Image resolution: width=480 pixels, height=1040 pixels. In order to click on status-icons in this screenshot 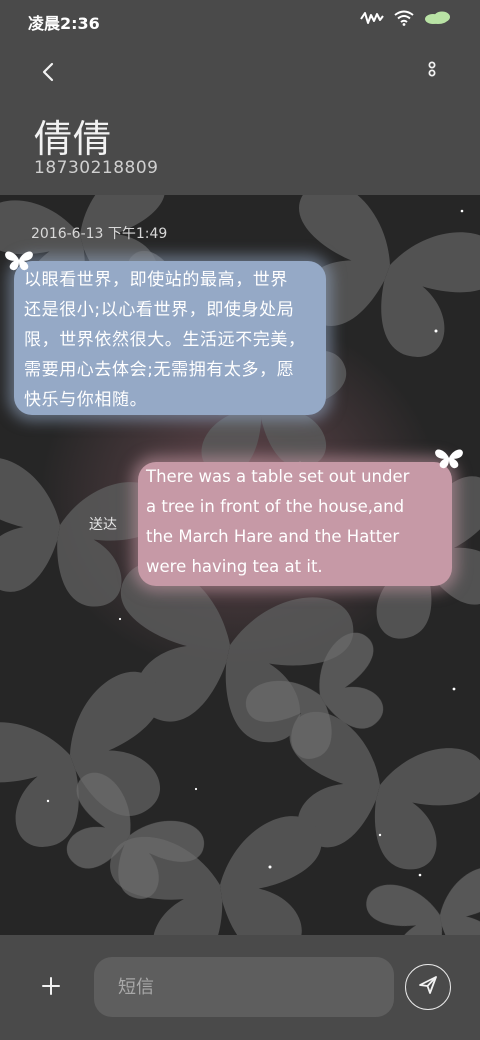, I will do `click(406, 20)`.